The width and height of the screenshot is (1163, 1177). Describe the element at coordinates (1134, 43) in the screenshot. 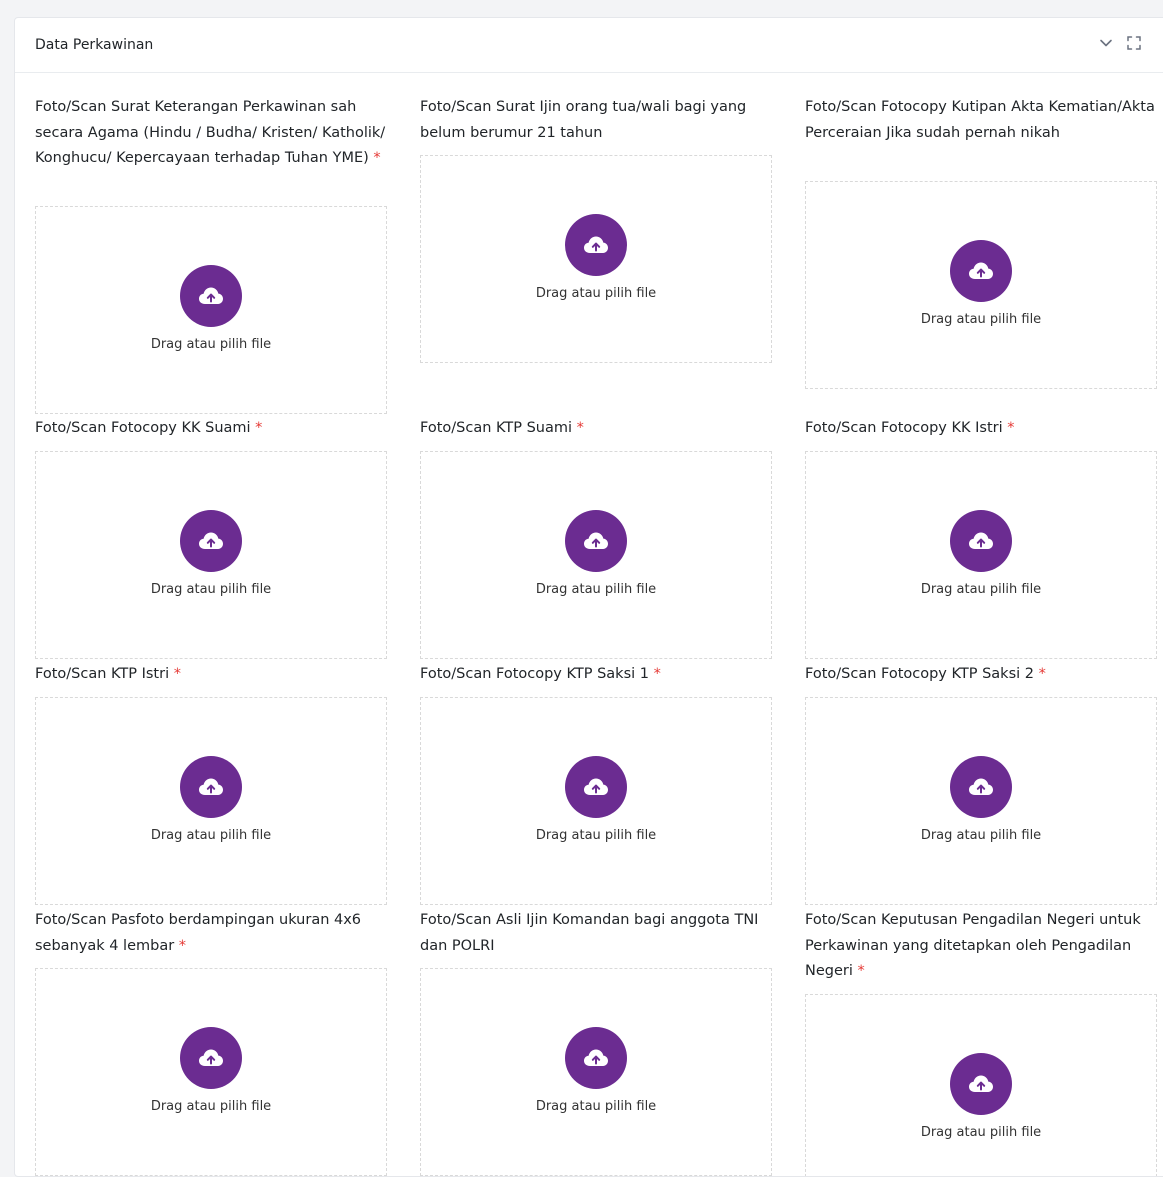

I see `expand-icon` at that location.